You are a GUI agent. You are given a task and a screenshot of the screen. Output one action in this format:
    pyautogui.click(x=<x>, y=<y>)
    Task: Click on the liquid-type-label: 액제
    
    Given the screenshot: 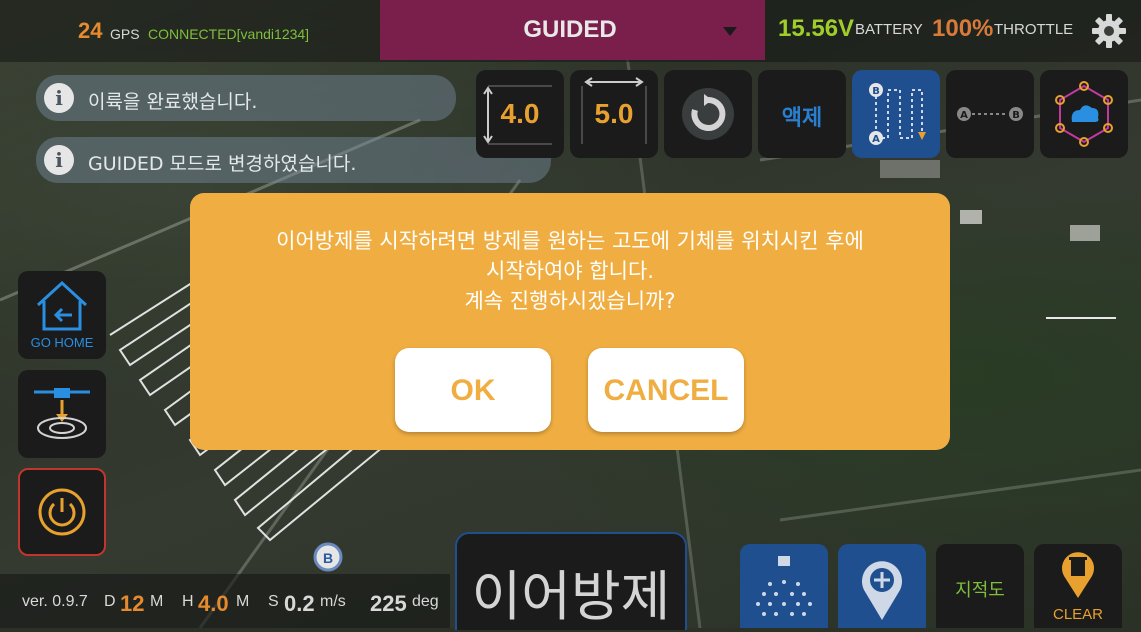 What is the action you would take?
    pyautogui.click(x=802, y=118)
    